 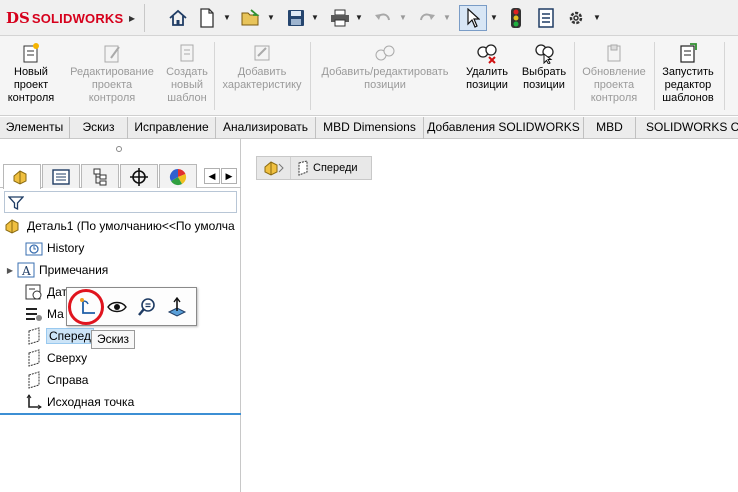 I want to click on normal-view-button, so click(x=177, y=307).